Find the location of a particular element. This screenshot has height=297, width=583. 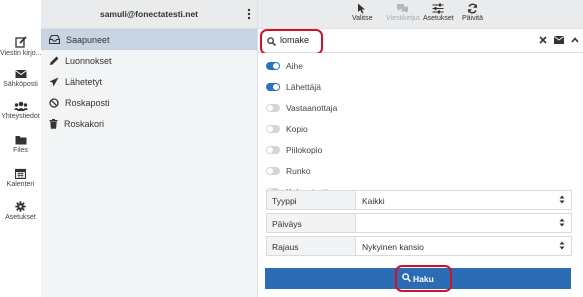

search-submit-label: Haku is located at coordinates (423, 279).